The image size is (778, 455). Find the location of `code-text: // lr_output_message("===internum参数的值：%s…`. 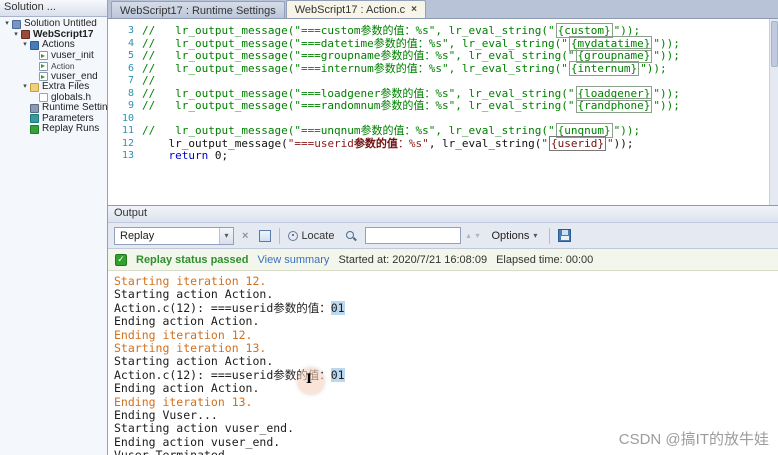

code-text: // lr_output_message("===internum参数的值：%s… is located at coordinates (404, 68).